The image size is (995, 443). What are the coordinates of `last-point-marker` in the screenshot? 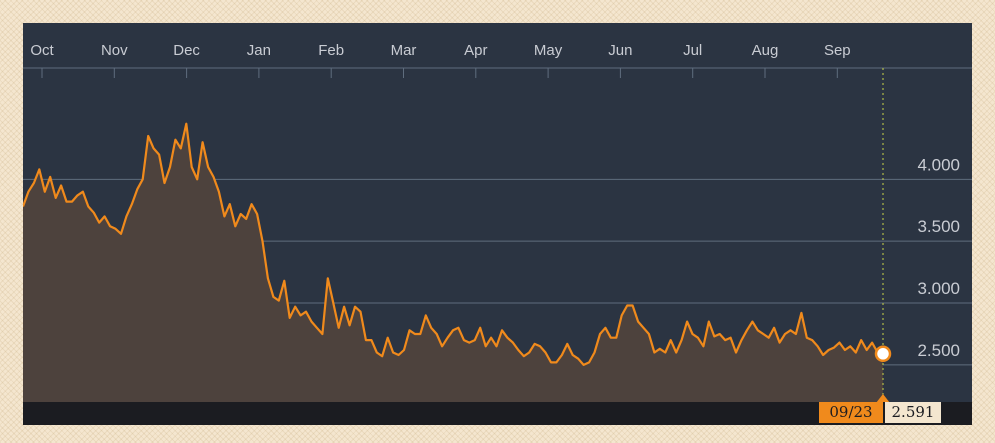 It's located at (883, 354).